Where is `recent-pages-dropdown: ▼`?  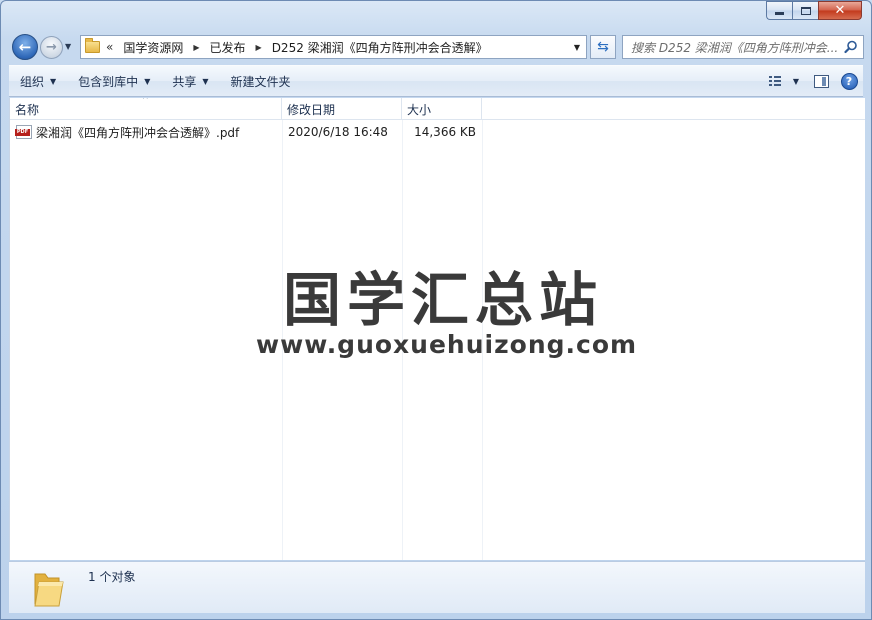
recent-pages-dropdown: ▼ is located at coordinates (70, 47).